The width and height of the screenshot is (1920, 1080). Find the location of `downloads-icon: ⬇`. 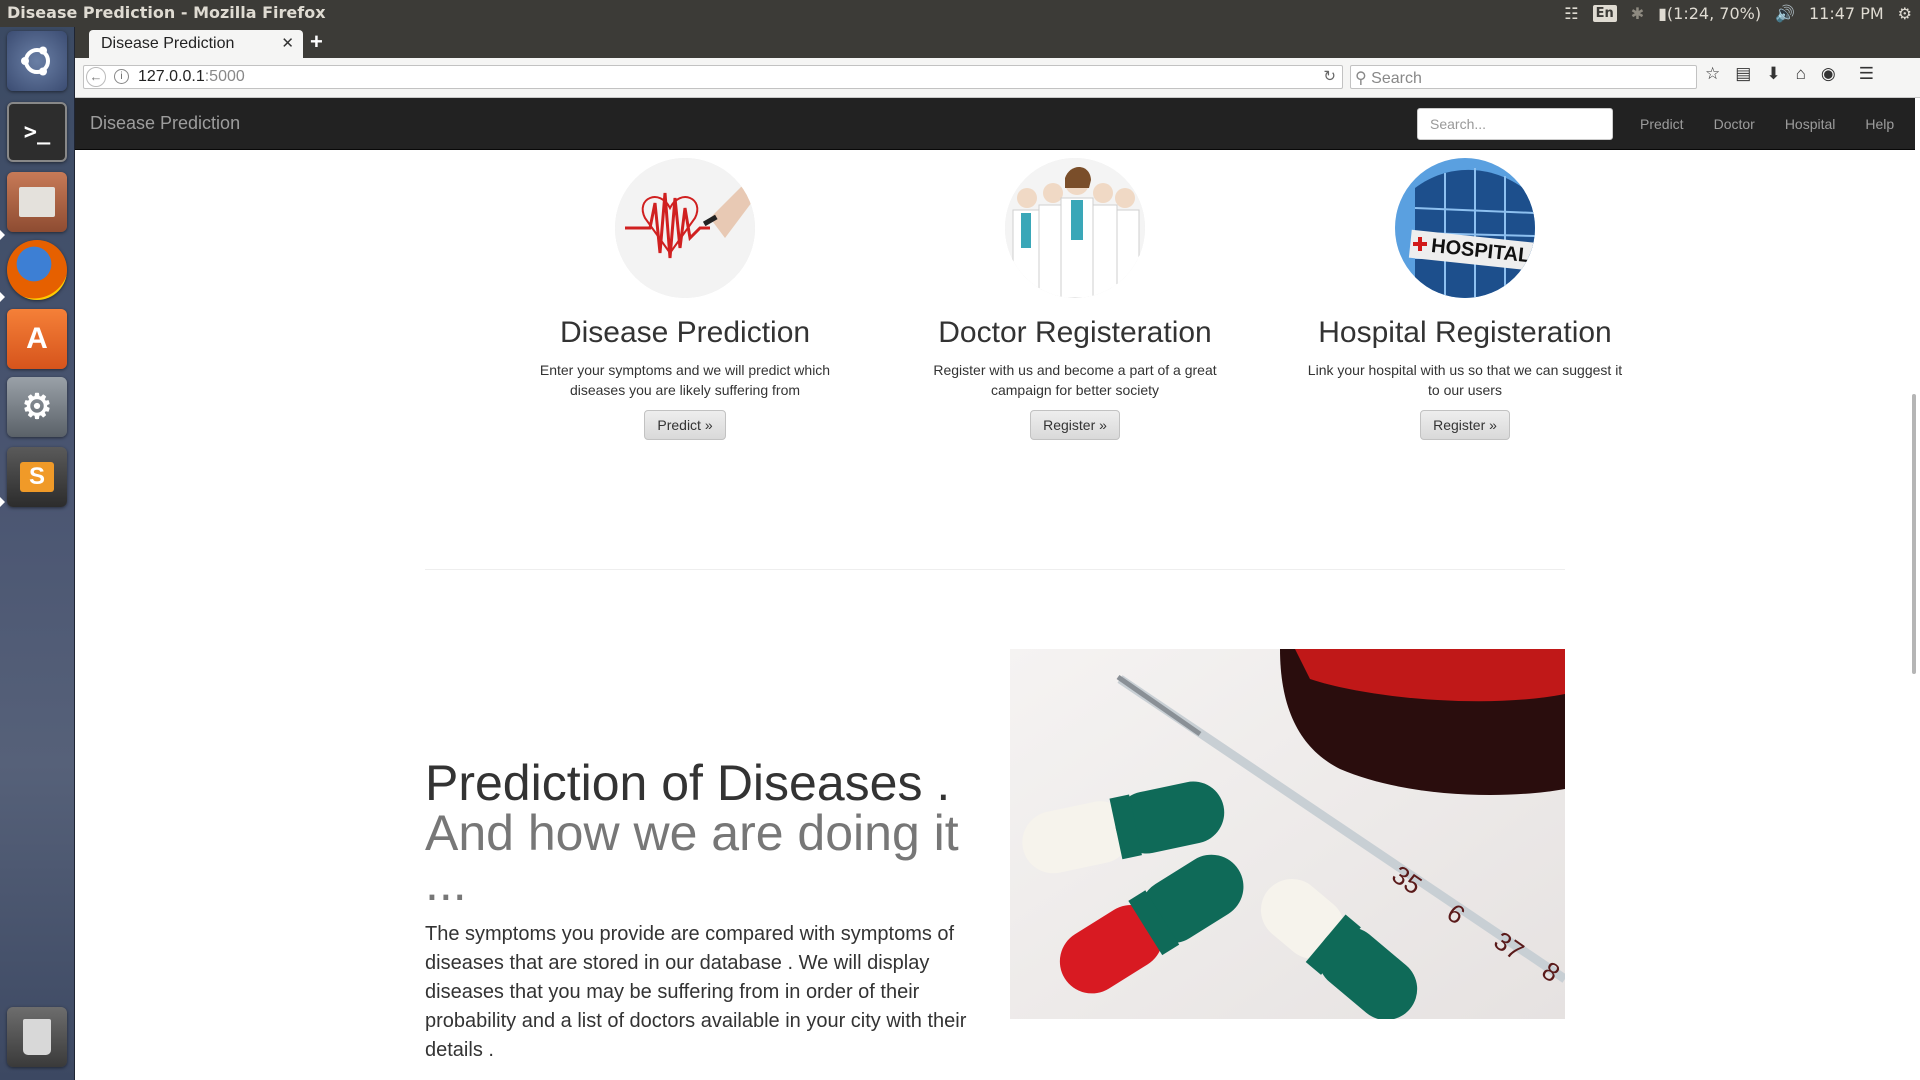

downloads-icon: ⬇ is located at coordinates (1773, 74).